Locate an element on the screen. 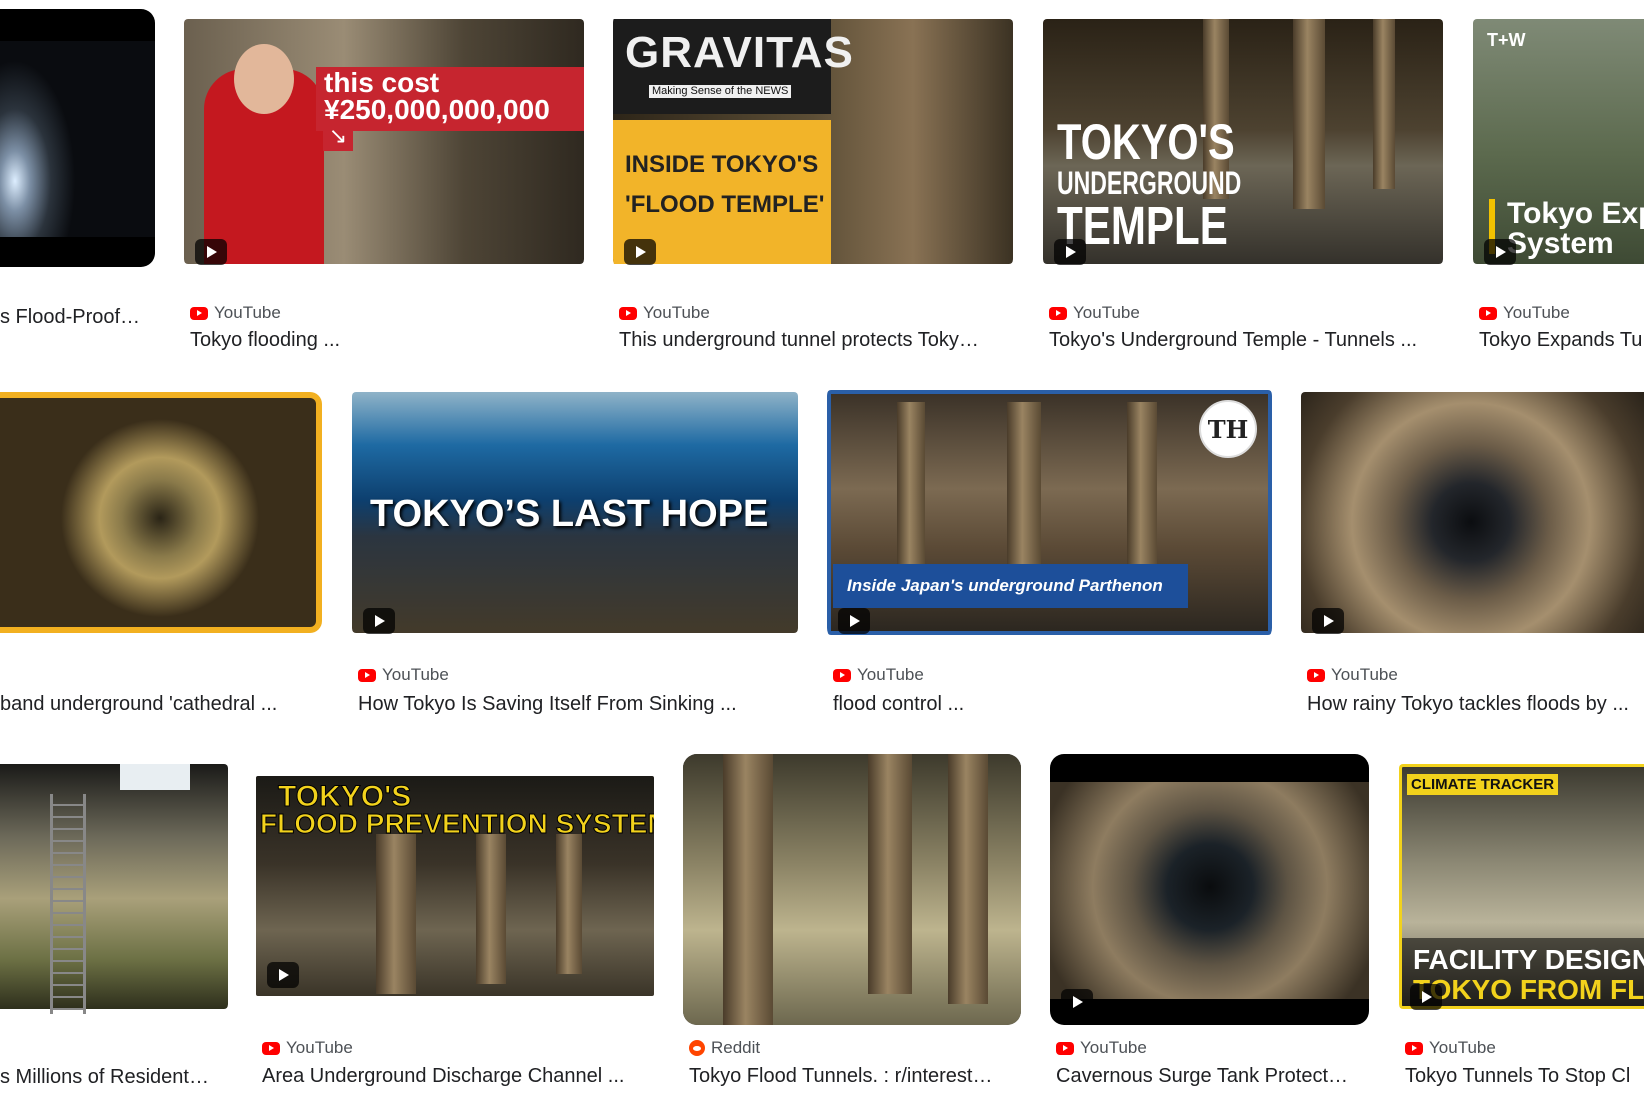 The image size is (1644, 1110). video-thumbnail: T+W Tokyo Exp System is located at coordinates (1558, 141).